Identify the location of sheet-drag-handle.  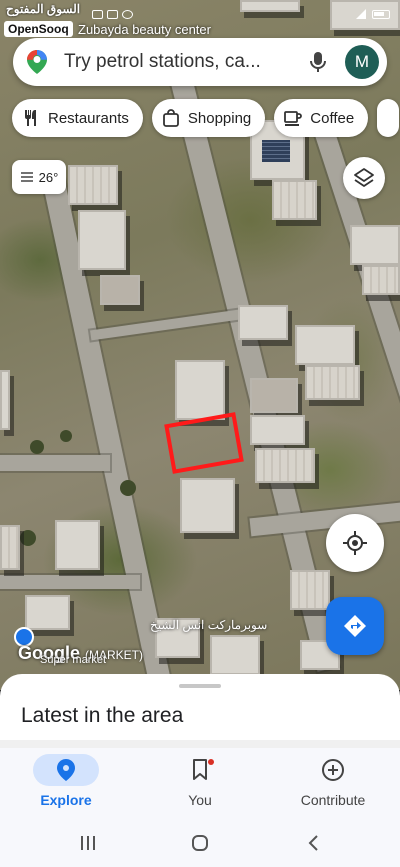
(200, 686).